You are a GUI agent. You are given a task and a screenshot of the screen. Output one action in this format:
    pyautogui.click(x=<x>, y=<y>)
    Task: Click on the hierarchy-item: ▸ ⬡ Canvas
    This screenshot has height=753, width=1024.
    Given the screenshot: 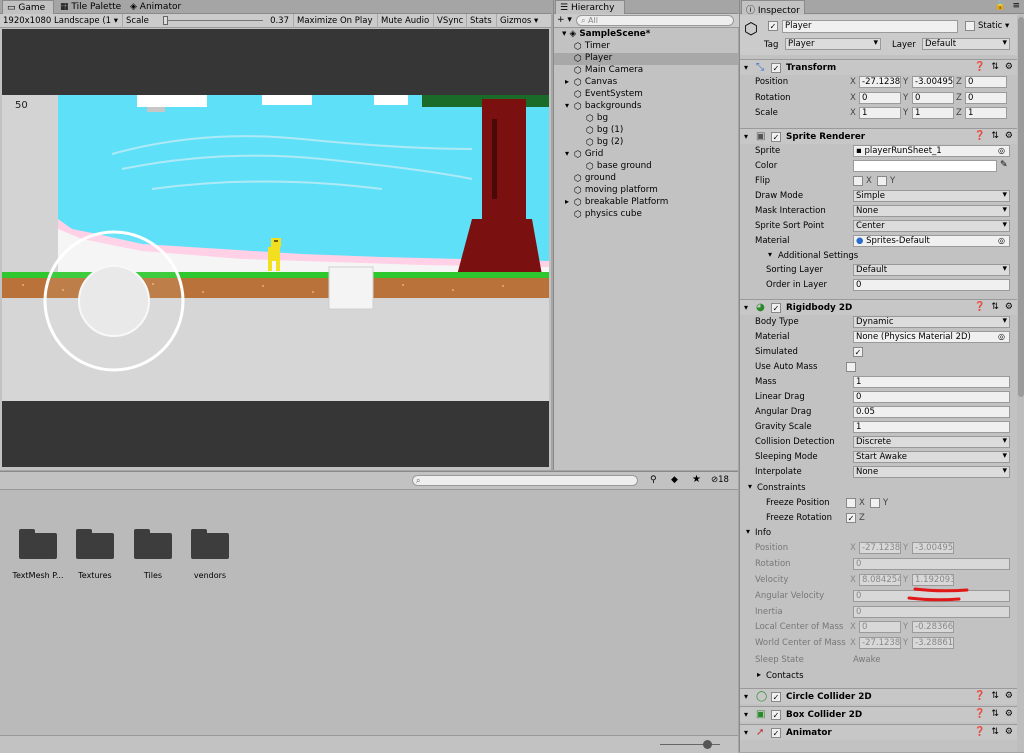 What is the action you would take?
    pyautogui.click(x=646, y=83)
    